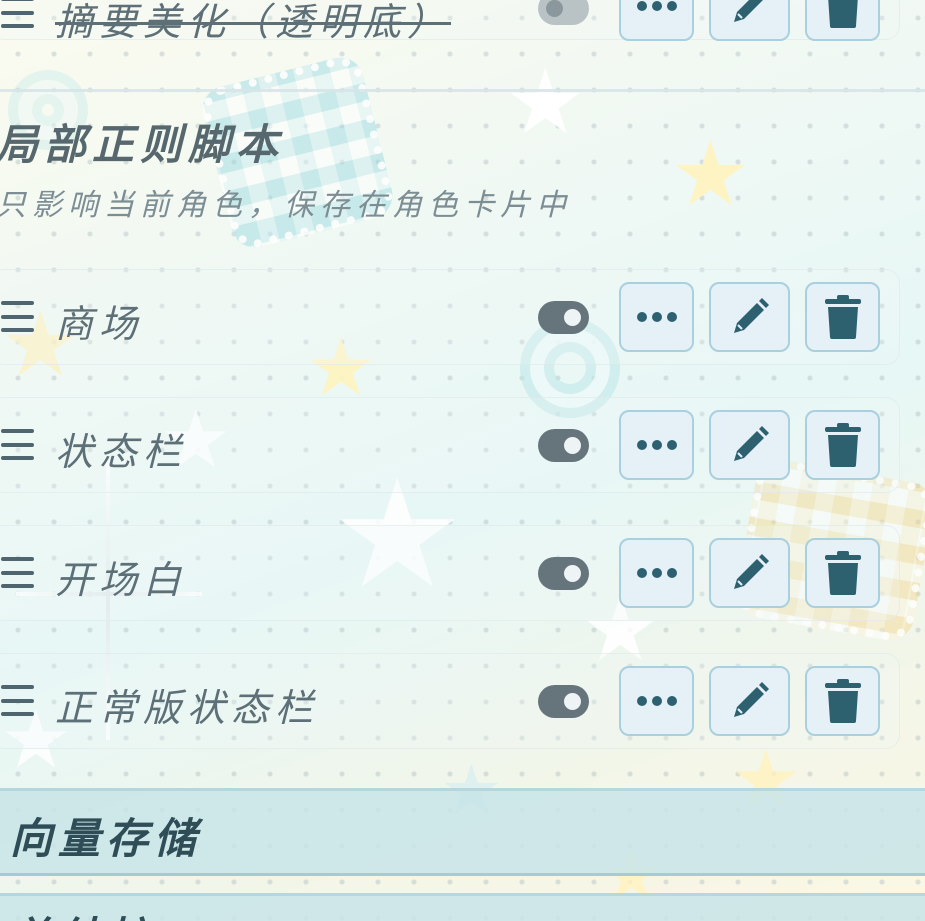 The height and width of the screenshot is (921, 925). Describe the element at coordinates (99, 324) in the screenshot. I see `regex-script-label: 商场` at that location.